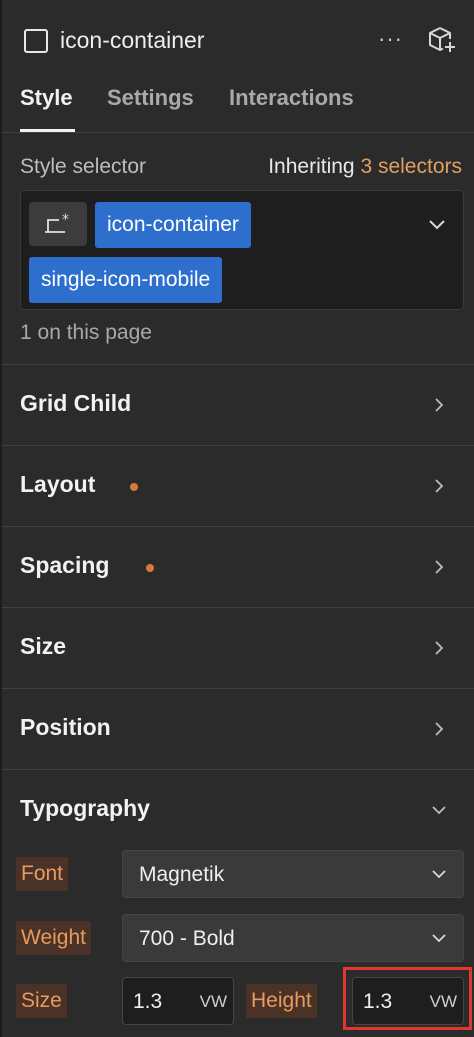 This screenshot has width=474, height=1037. I want to click on cube-plus-icon, so click(442, 40).